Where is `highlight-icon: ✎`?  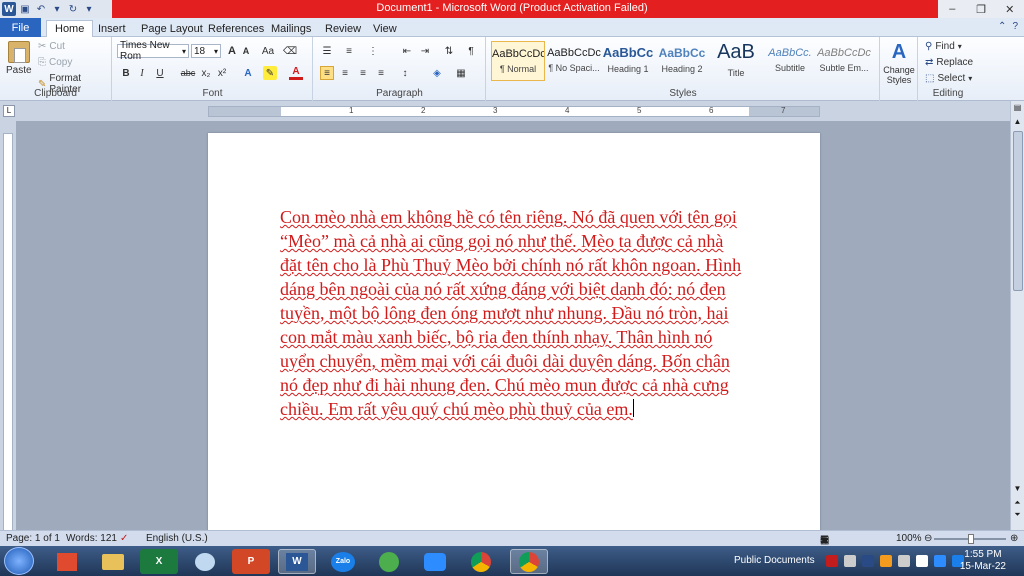
highlight-icon: ✎ is located at coordinates (270, 73).